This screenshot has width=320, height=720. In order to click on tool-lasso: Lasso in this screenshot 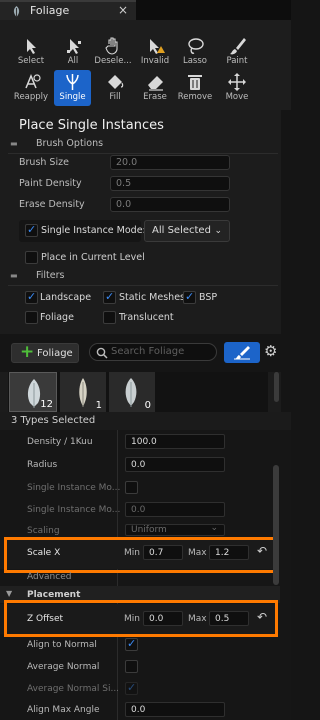, I will do `click(195, 53)`.